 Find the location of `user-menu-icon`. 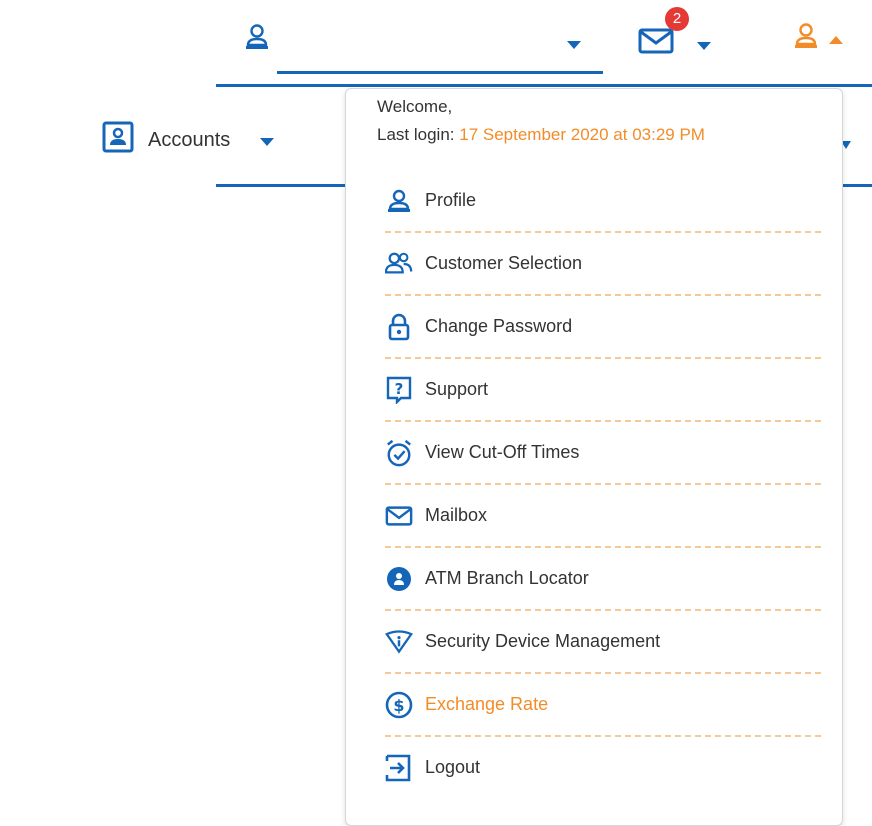

user-menu-icon is located at coordinates (806, 38).